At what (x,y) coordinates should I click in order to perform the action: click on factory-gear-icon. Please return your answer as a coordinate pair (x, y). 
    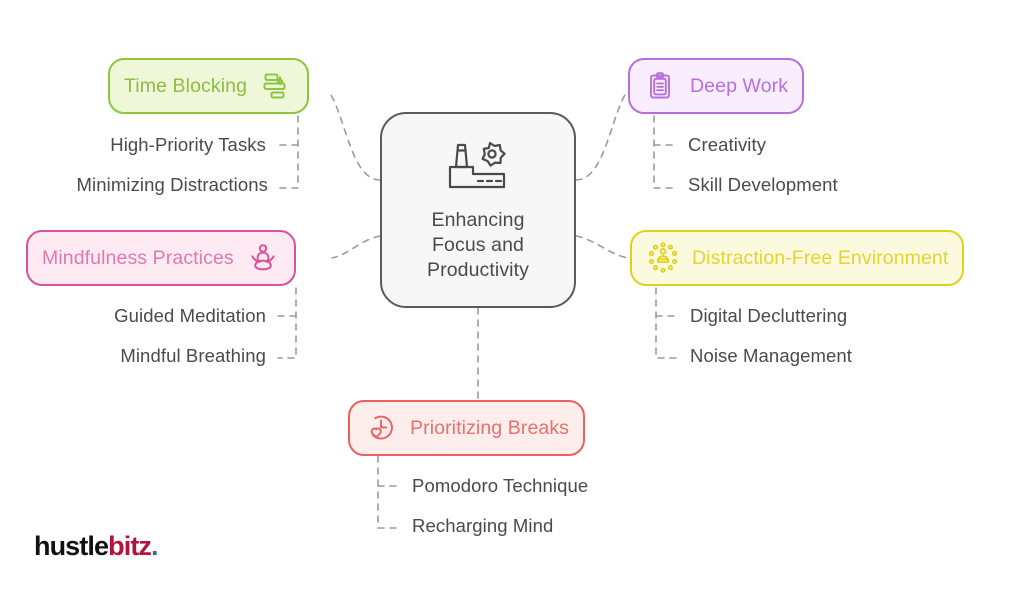
    Looking at the image, I should click on (478, 167).